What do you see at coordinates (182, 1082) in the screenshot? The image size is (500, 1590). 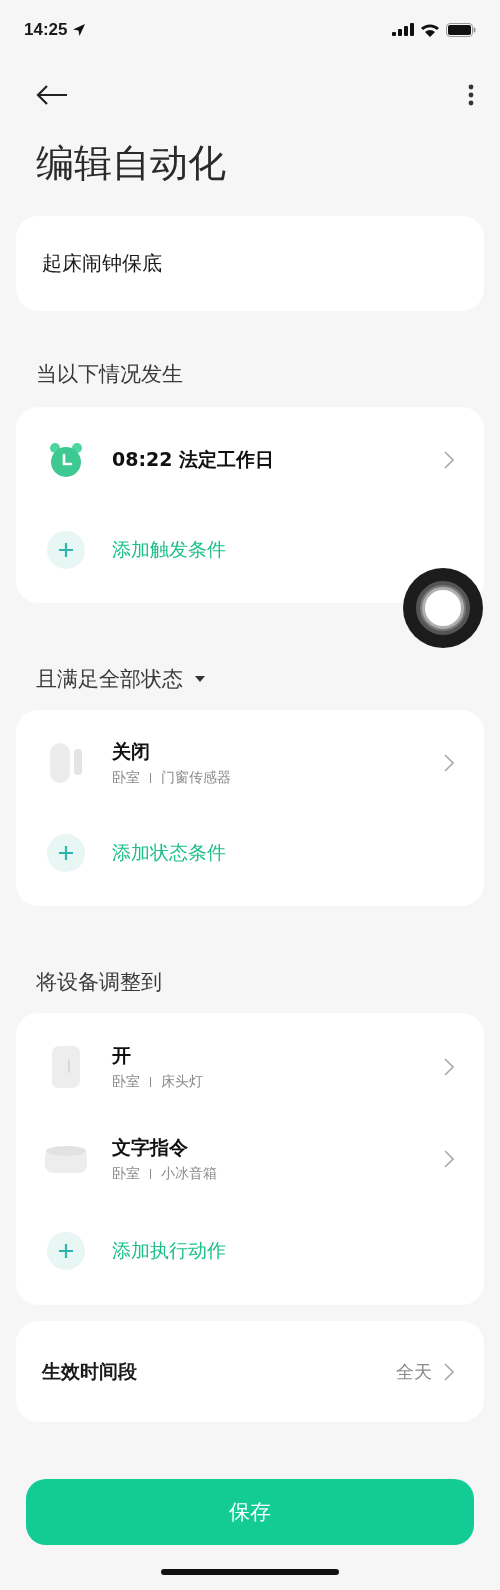 I see `device-label: 床头灯` at bounding box center [182, 1082].